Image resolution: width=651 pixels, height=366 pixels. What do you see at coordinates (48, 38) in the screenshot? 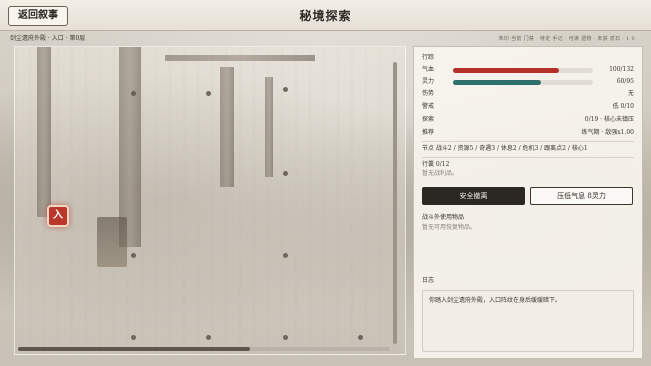
I see `location-breadcrumb: 剑尘遗府外殿 · 入口 · 第0层` at bounding box center [48, 38].